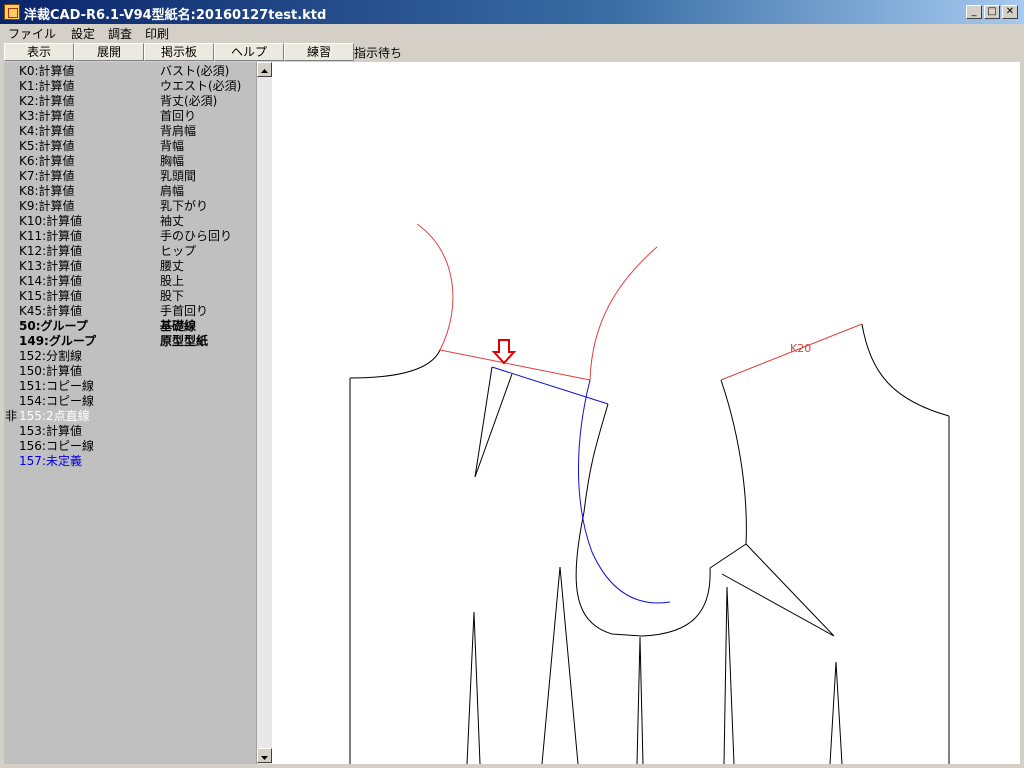  I want to click on list-item-label: 原型型紙, so click(184, 341).